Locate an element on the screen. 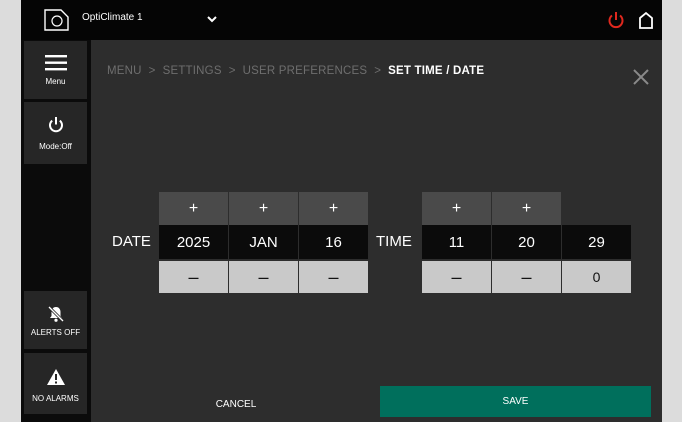 This screenshot has height=422, width=682. alerts-label: ALERTS OFF is located at coordinates (55, 332).